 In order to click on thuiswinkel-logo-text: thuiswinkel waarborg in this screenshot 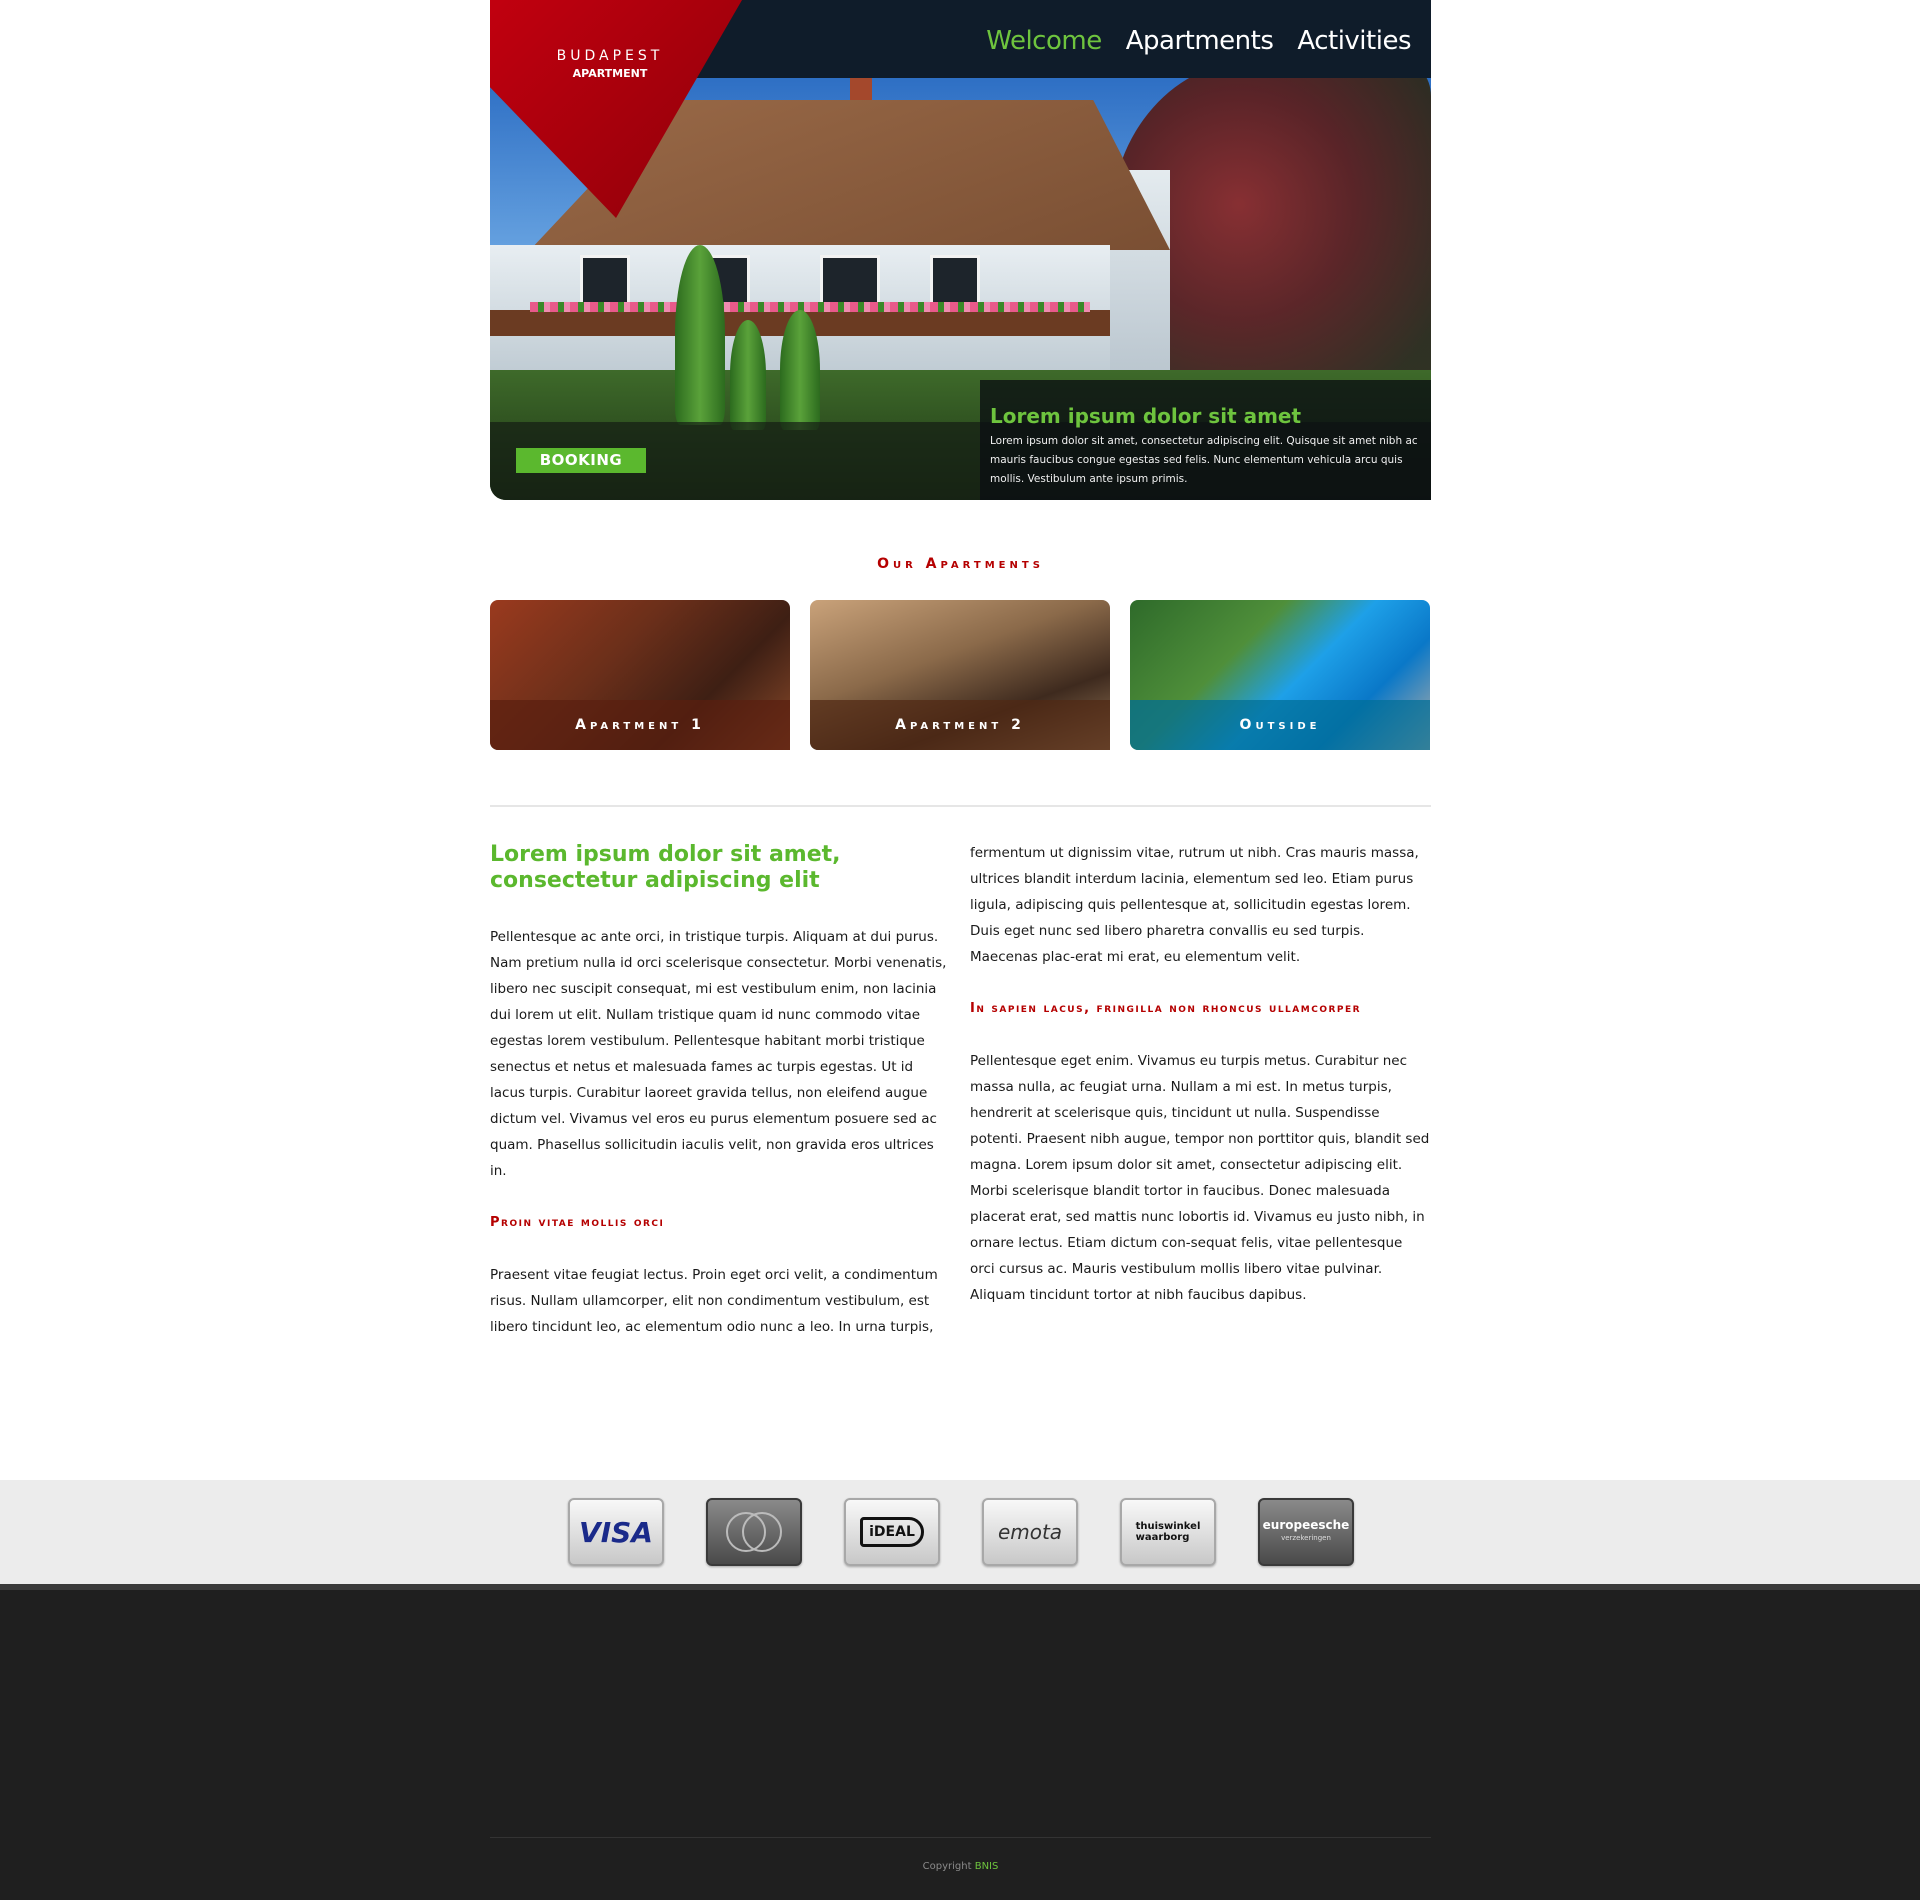, I will do `click(1168, 1532)`.